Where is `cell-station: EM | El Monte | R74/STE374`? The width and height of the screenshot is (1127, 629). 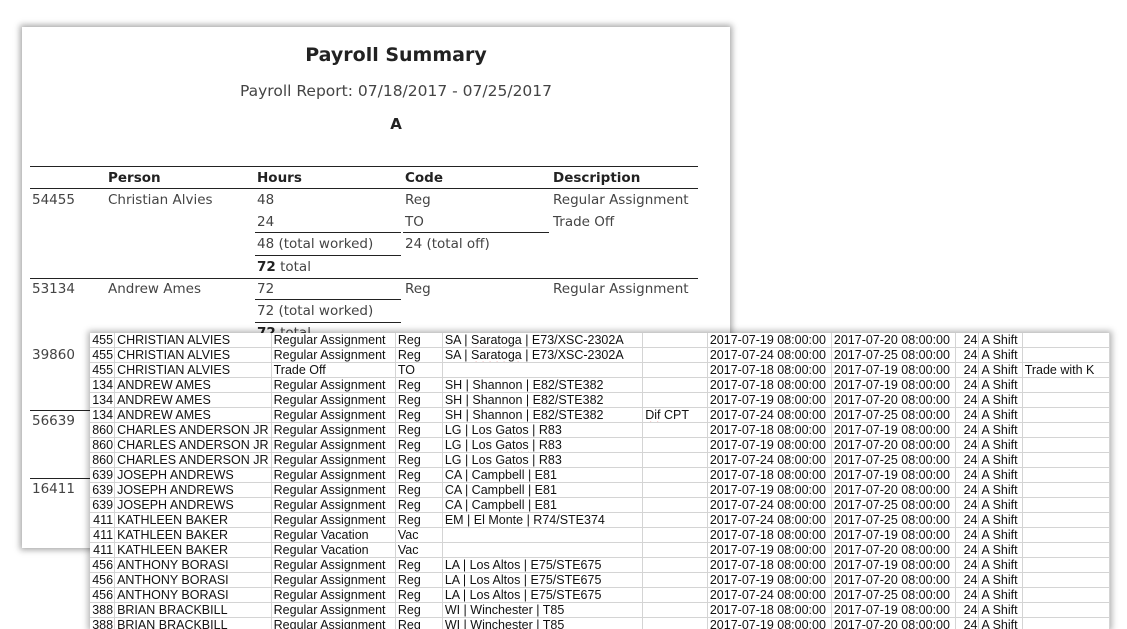 cell-station: EM | El Monte | R74/STE374 is located at coordinates (543, 520).